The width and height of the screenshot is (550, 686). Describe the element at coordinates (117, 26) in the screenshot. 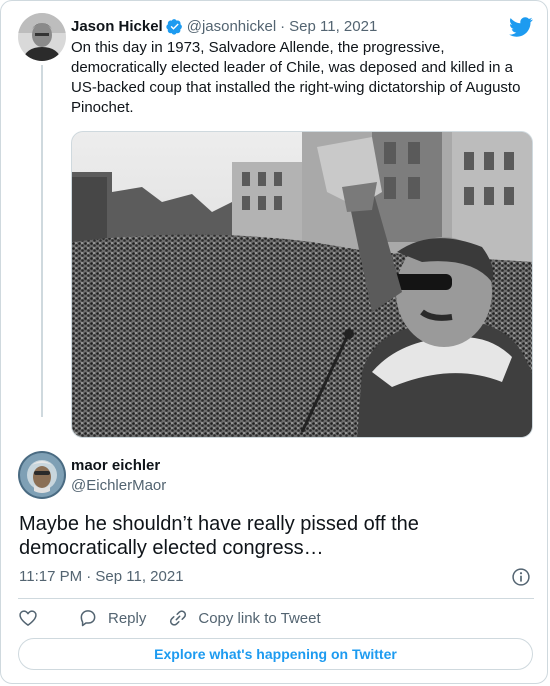

I see `quoted-author-name: Jason Hickel` at that location.